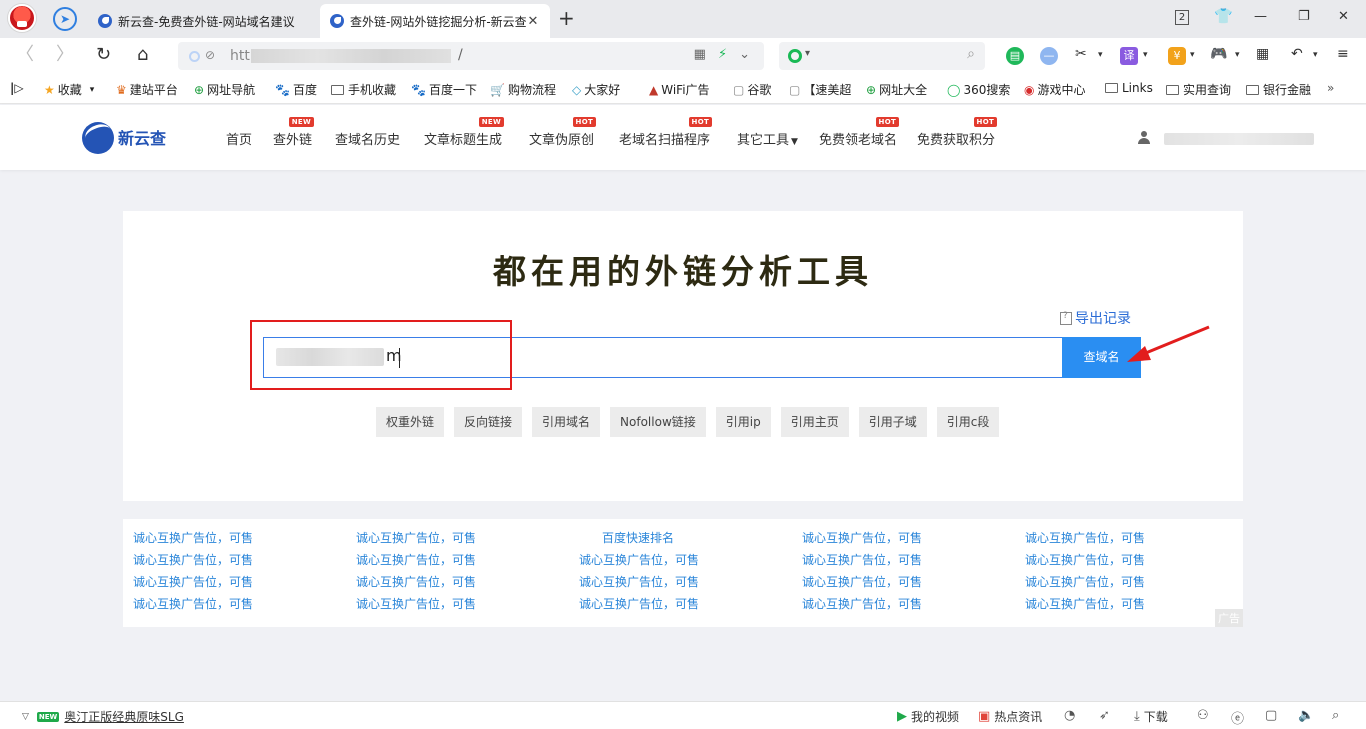 Image resolution: width=1366 pixels, height=729 pixels. What do you see at coordinates (859, 132) in the screenshot?
I see `nav-free-old-domain: 免费领老域名 HOT` at bounding box center [859, 132].